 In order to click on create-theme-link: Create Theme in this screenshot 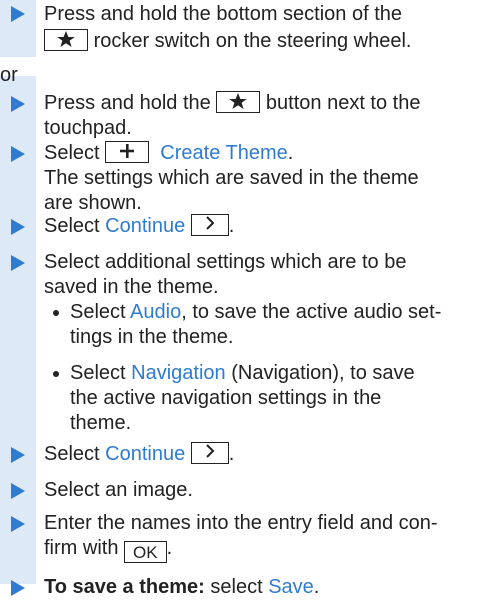, I will do `click(223, 153)`.